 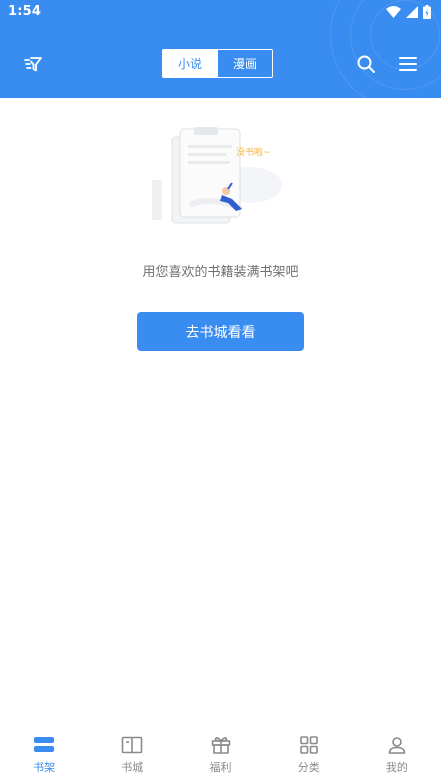 I want to click on nav-item-categories: 分类, so click(x=309, y=755).